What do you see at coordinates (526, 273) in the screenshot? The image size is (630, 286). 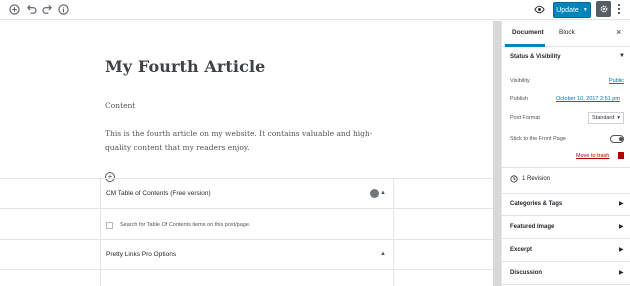 I see `panel-title: Discussion` at bounding box center [526, 273].